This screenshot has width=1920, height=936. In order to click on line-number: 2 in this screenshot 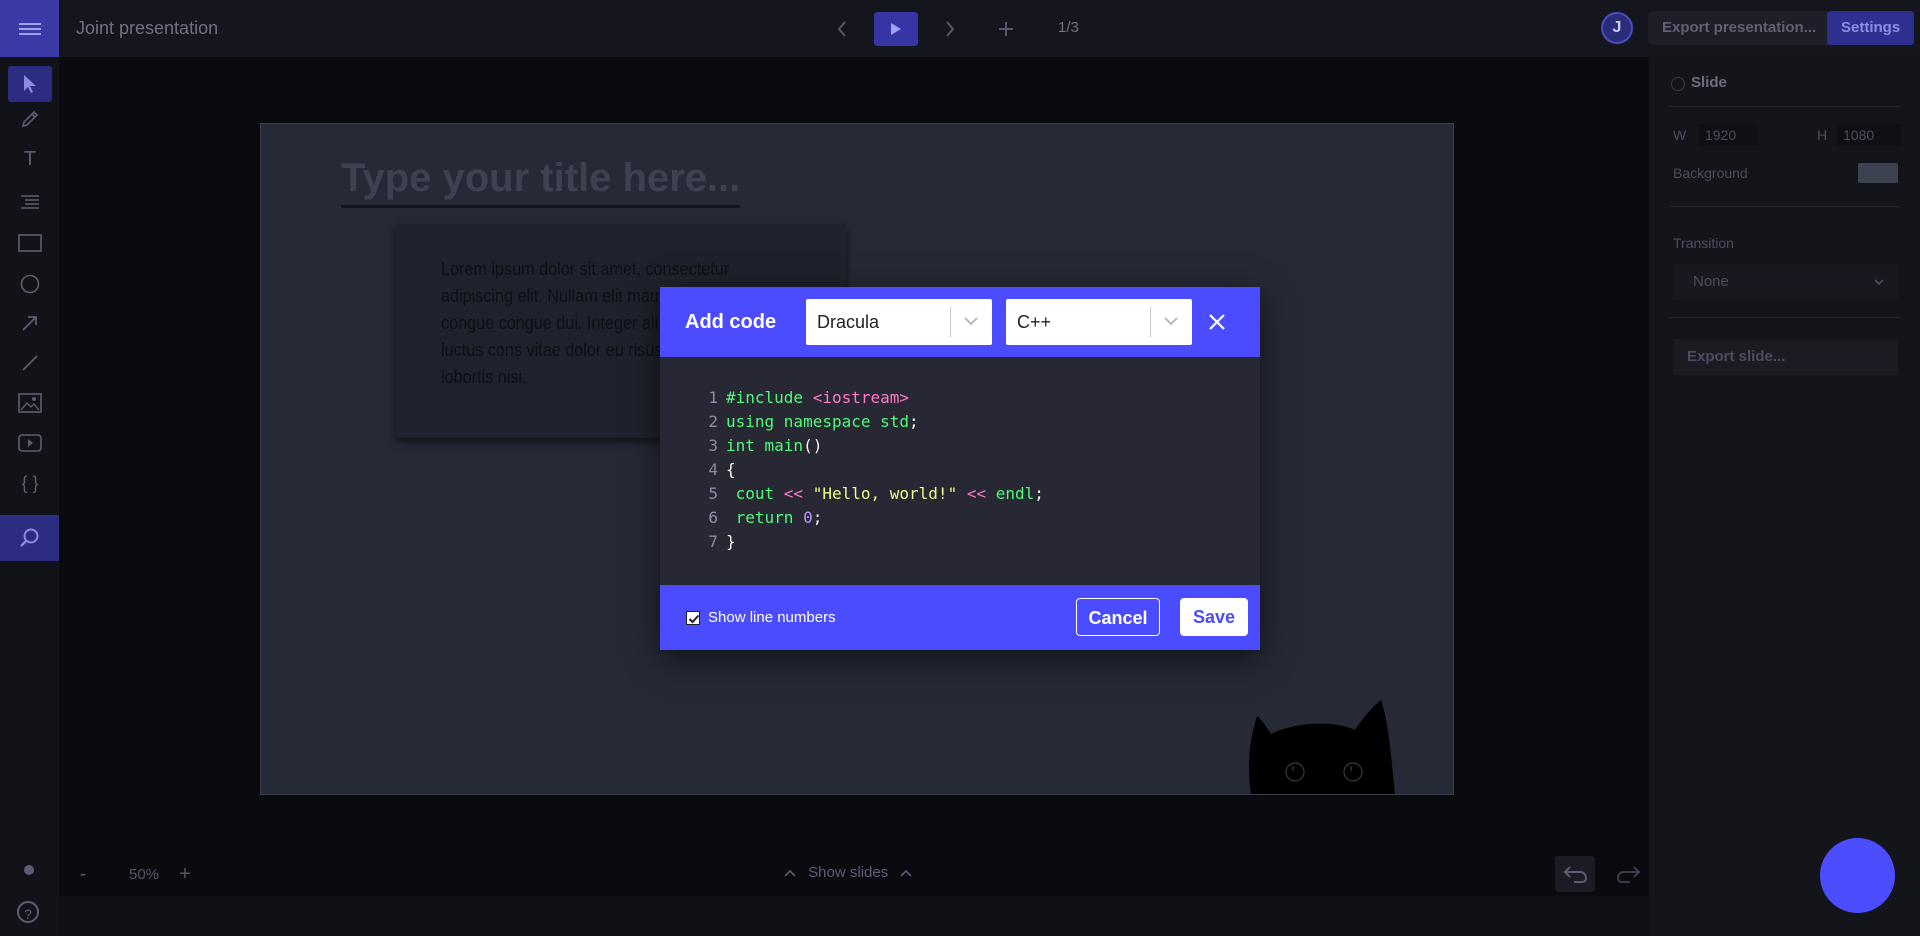, I will do `click(713, 421)`.